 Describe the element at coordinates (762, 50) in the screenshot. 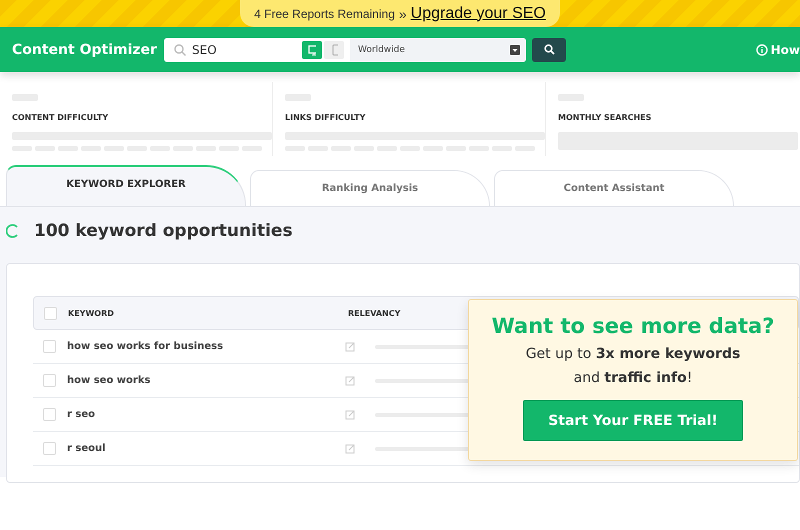

I see `info-icon` at that location.